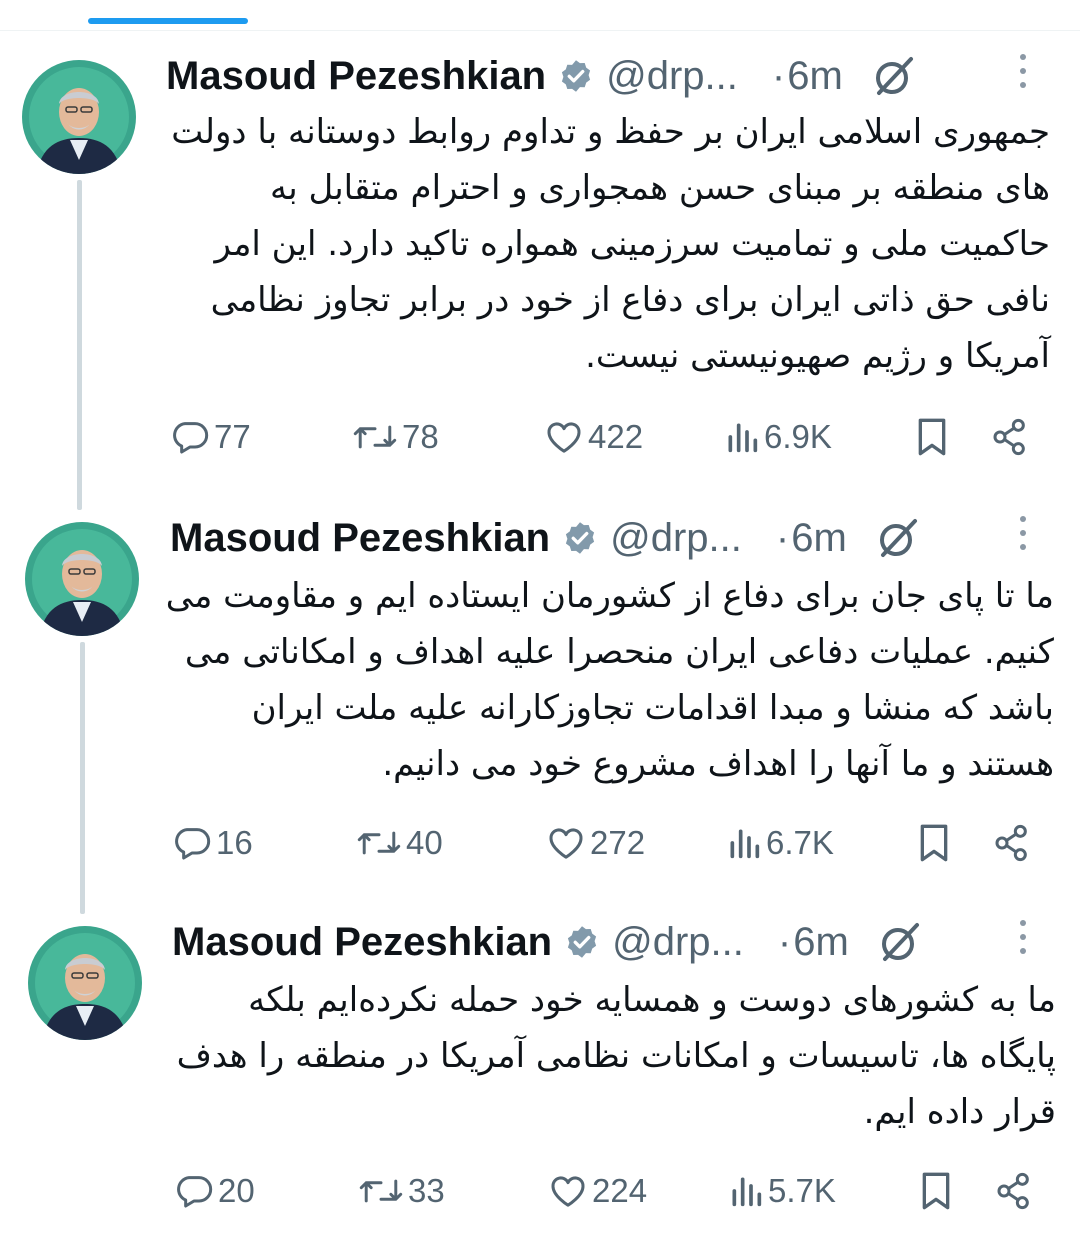  What do you see at coordinates (426, 1190) in the screenshot?
I see `repost-count: 33` at bounding box center [426, 1190].